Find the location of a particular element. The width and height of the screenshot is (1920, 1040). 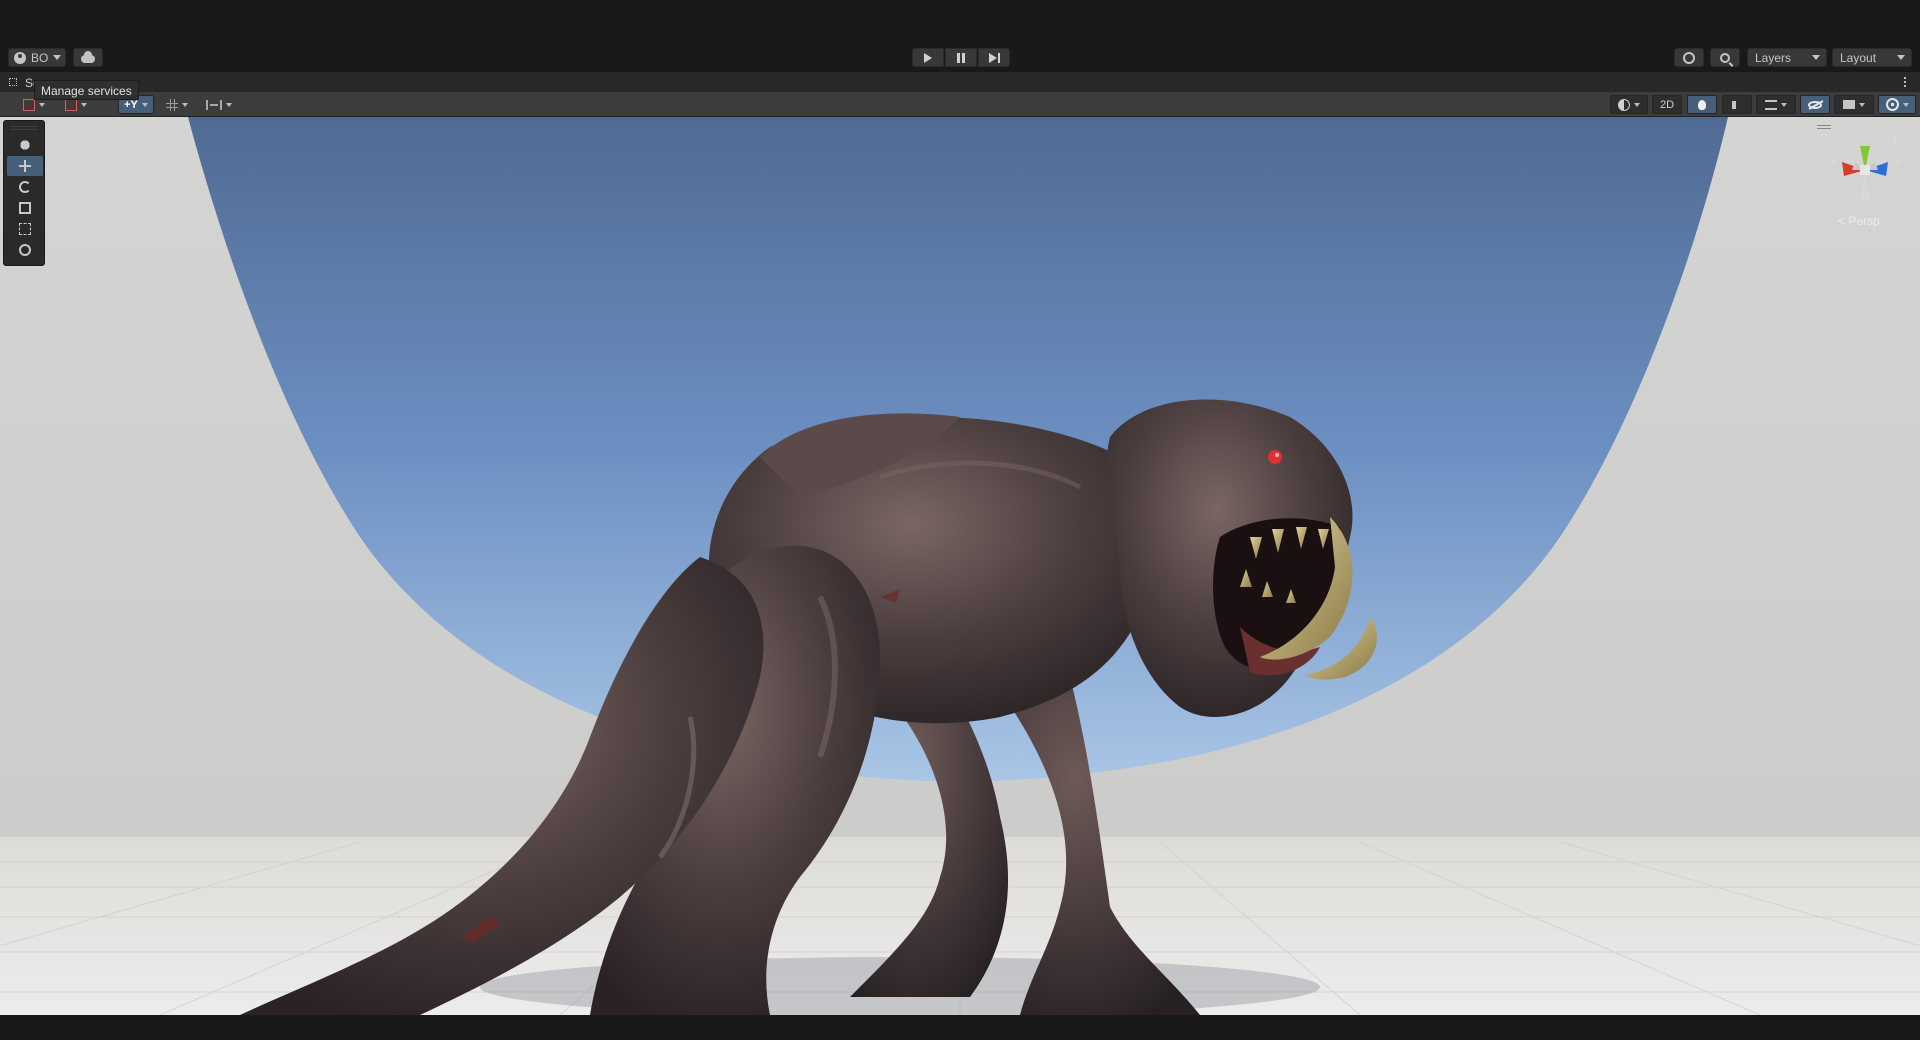

account-label: BO is located at coordinates (40, 57).